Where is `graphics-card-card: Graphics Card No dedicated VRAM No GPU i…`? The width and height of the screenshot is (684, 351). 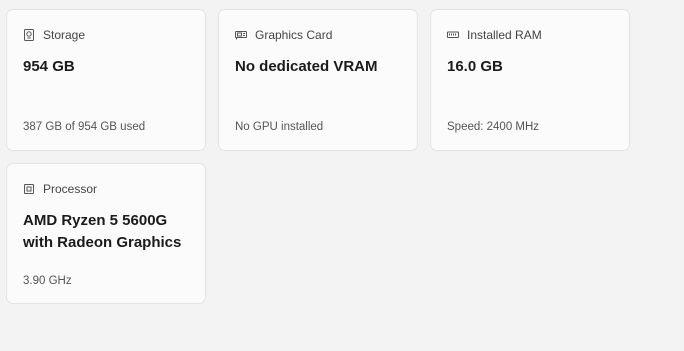 graphics-card-card: Graphics Card No dedicated VRAM No GPU i… is located at coordinates (318, 80).